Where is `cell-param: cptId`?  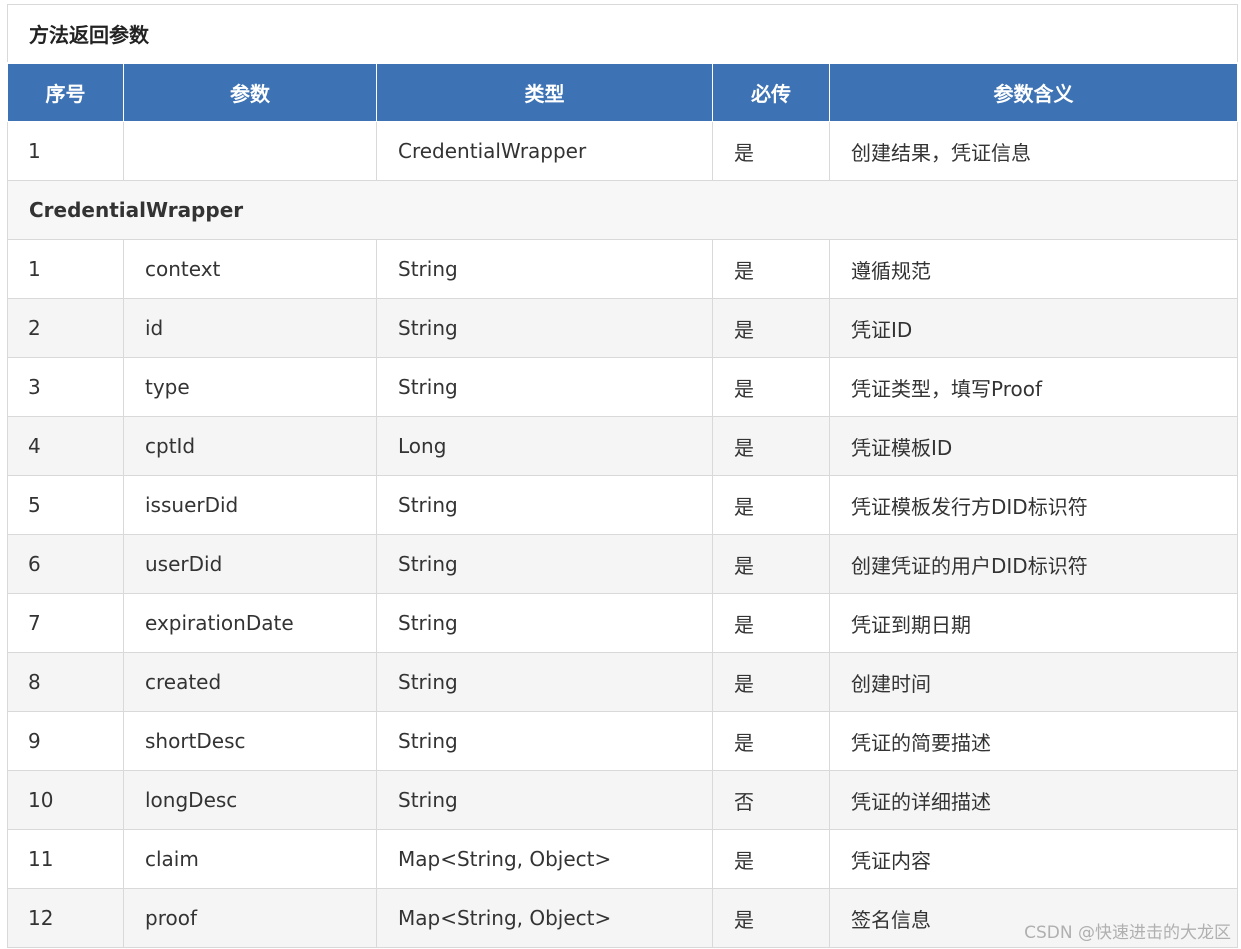
cell-param: cptId is located at coordinates (250, 446).